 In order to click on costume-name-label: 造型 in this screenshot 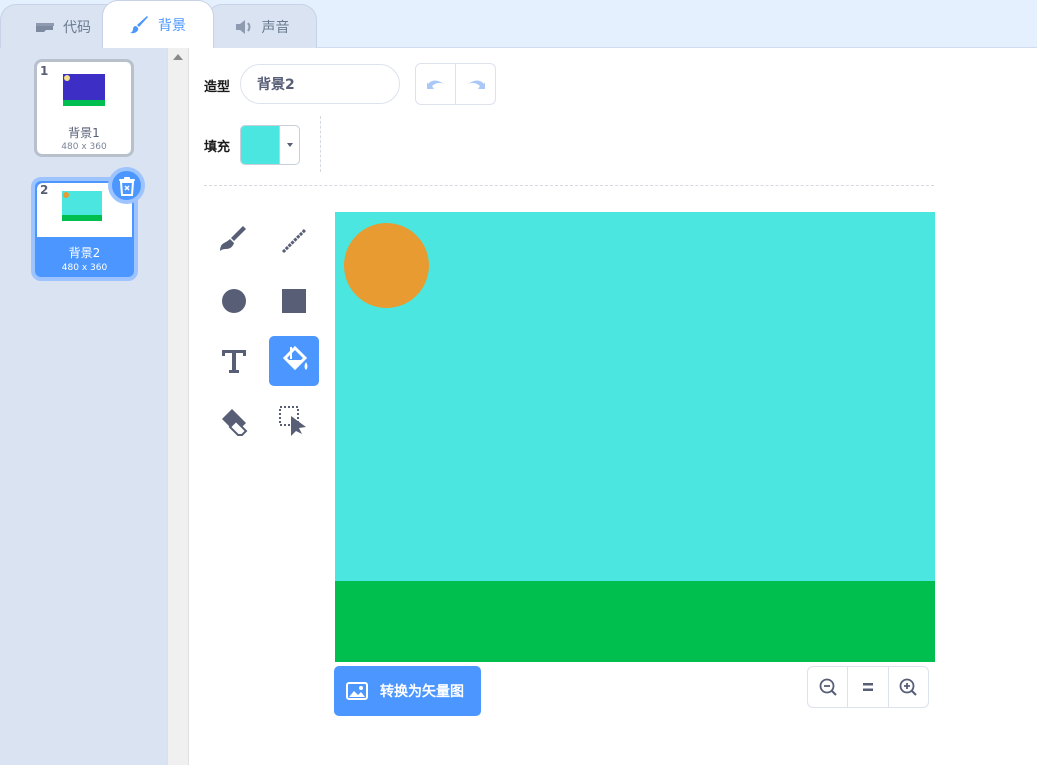, I will do `click(217, 87)`.